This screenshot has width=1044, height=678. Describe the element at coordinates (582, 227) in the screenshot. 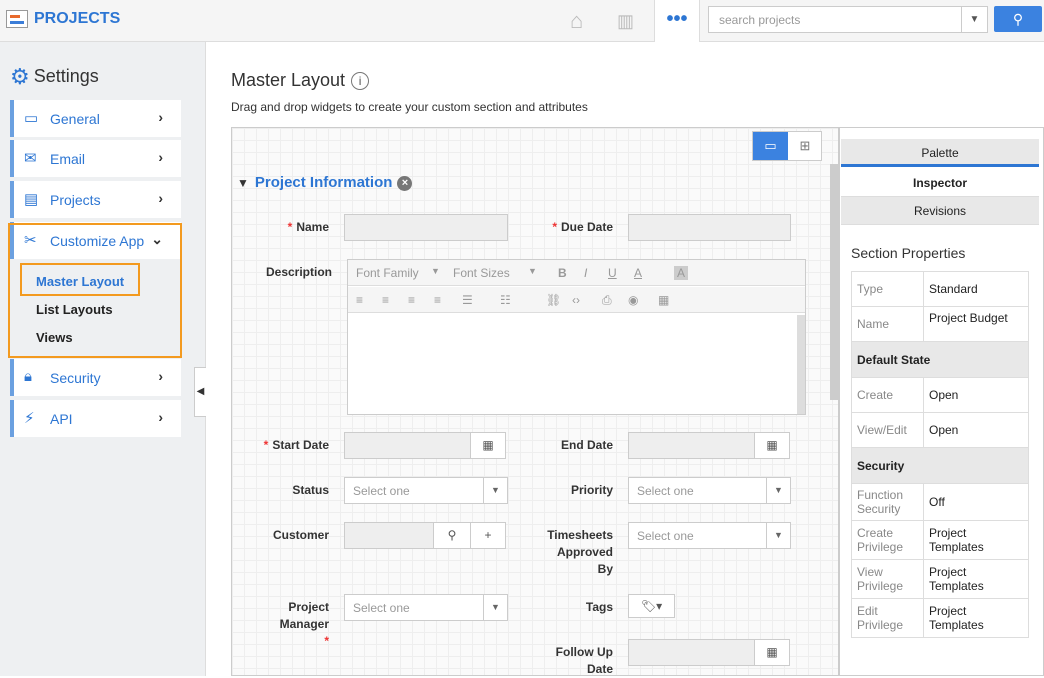

I see `due-date-label: * Due Date` at that location.